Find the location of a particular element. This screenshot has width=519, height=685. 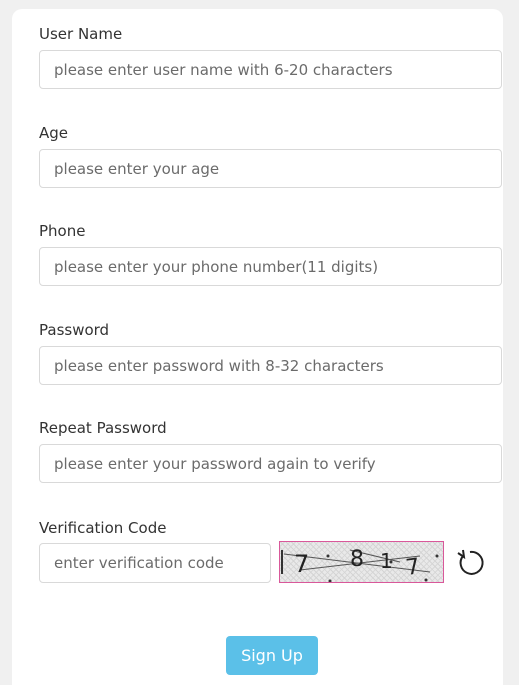

password-label: Password is located at coordinates (74, 330).